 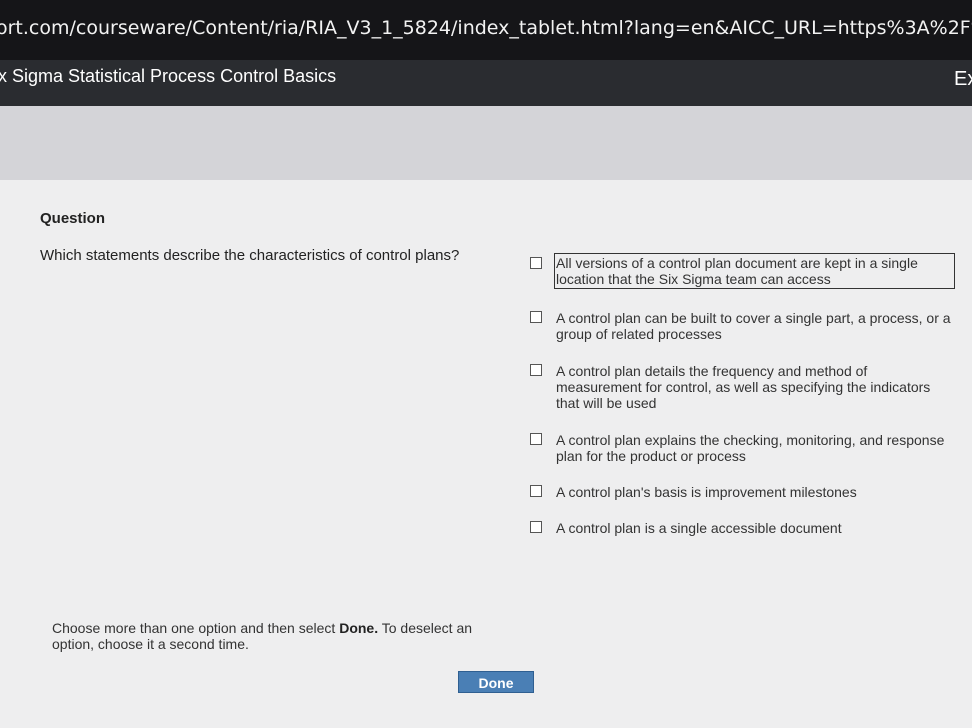 What do you see at coordinates (496, 682) in the screenshot?
I see `done-button: Done` at bounding box center [496, 682].